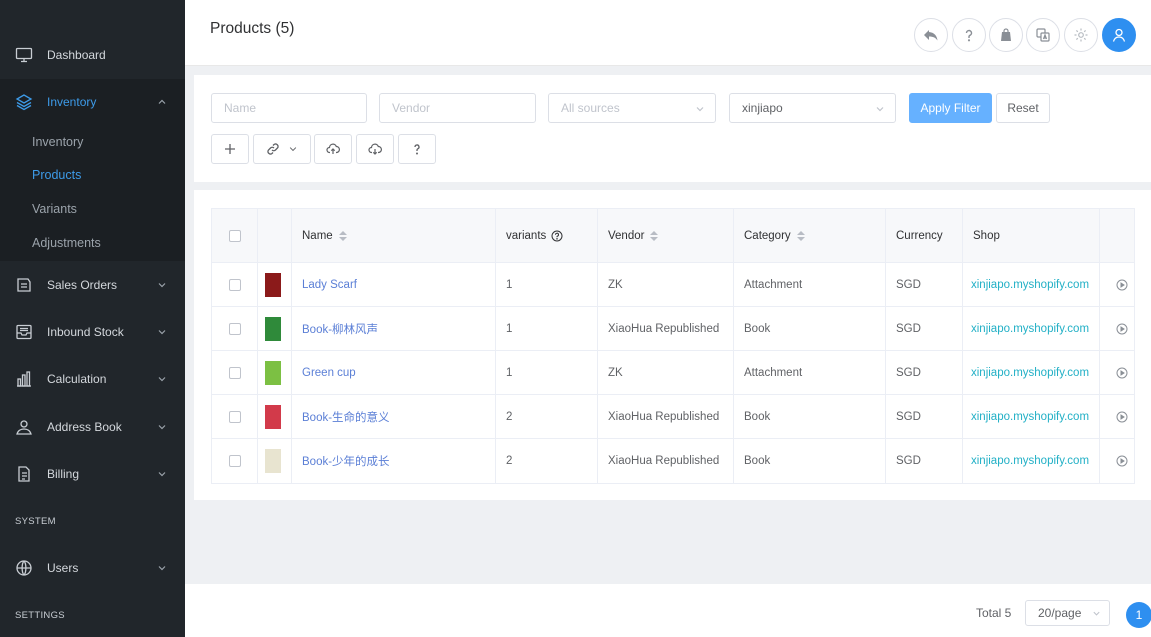  What do you see at coordinates (1060, 613) in the screenshot?
I see `page-size-value: 20/page` at bounding box center [1060, 613].